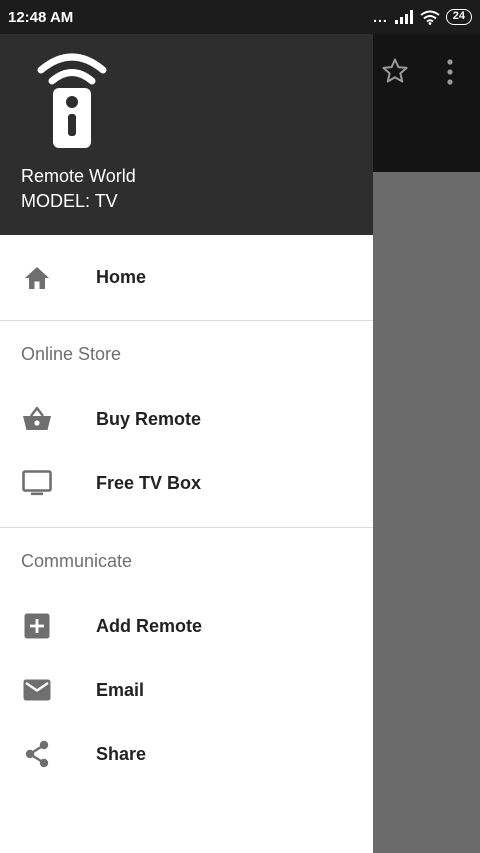 The height and width of the screenshot is (853, 480). I want to click on wifi-icon, so click(430, 17).